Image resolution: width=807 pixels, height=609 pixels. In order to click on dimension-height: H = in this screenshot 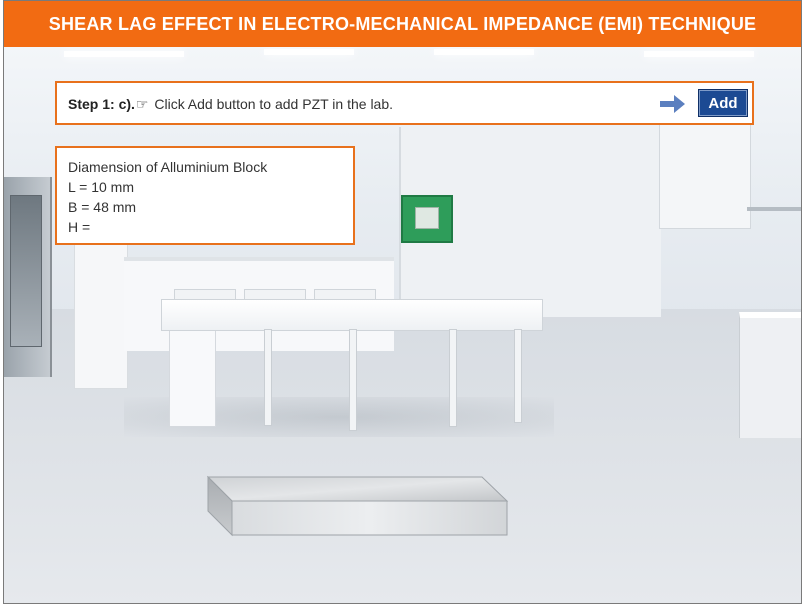, I will do `click(79, 227)`.